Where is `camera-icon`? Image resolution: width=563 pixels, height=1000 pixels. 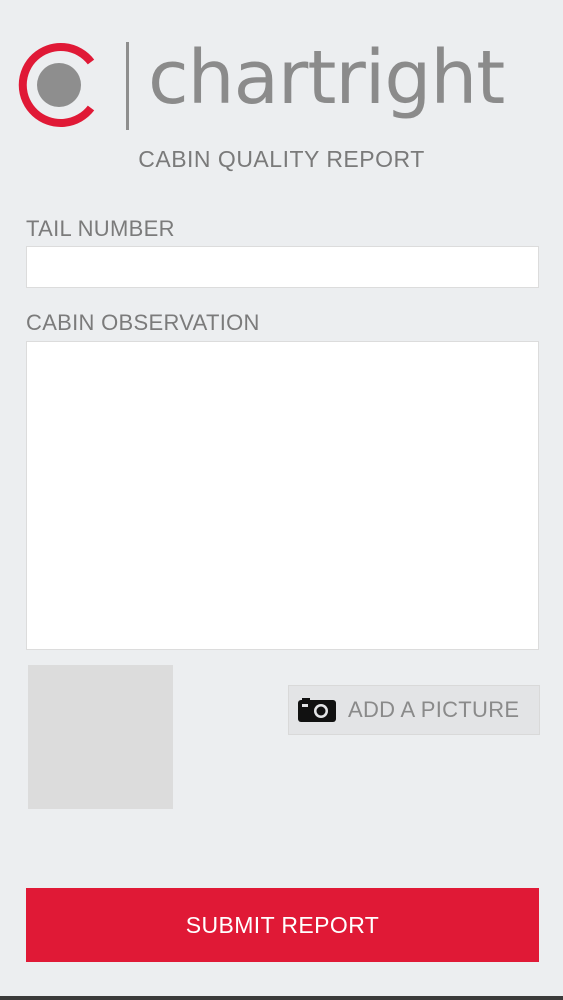
camera-icon is located at coordinates (317, 710).